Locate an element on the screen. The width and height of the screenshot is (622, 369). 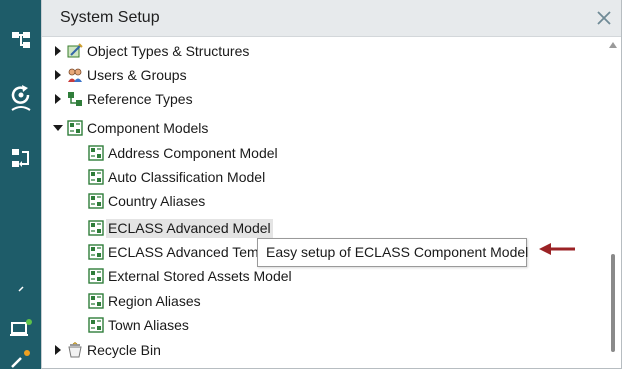
tree-item-object-types: Object Types & Structures is located at coordinates (150, 51).